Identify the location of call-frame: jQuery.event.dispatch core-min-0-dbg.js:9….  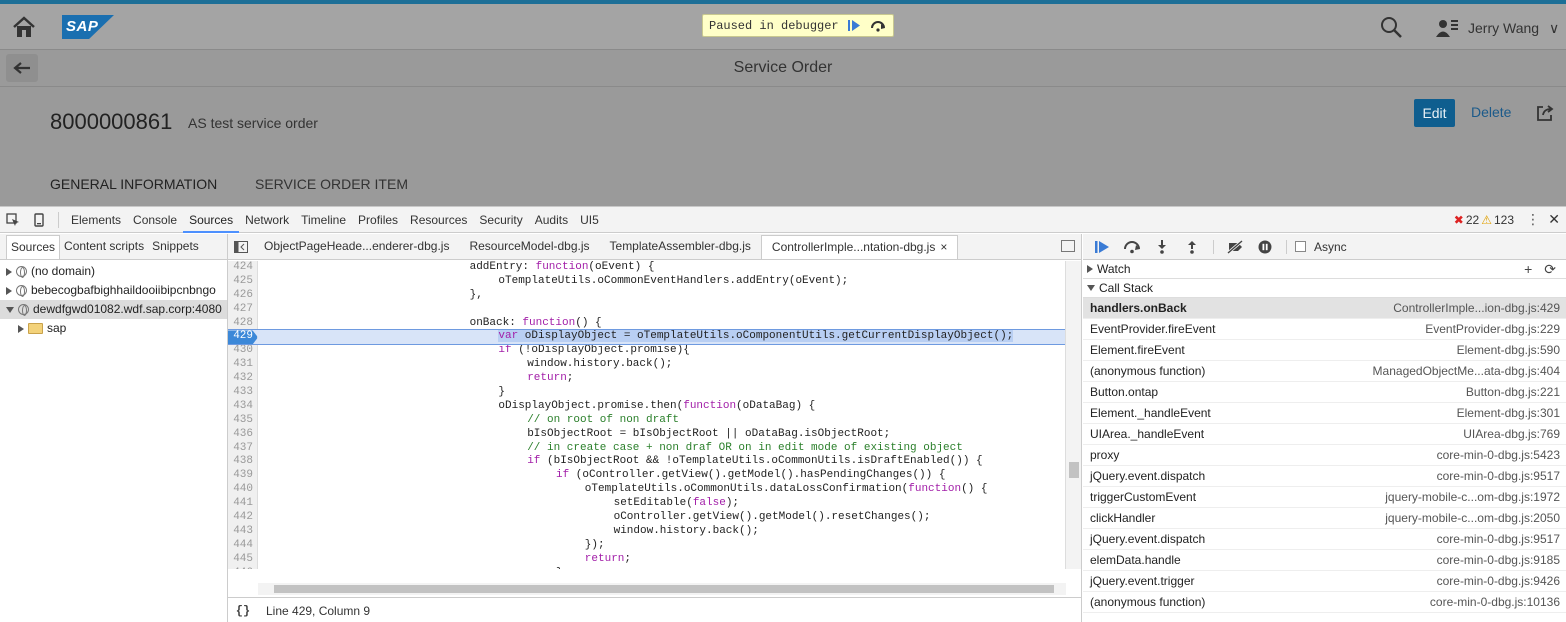
(1324, 539).